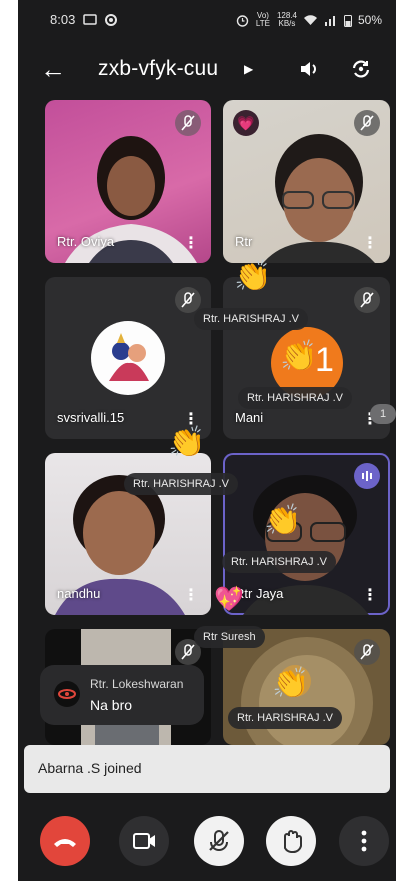 Image resolution: width=414 pixels, height=881 pixels. What do you see at coordinates (287, 23) in the screenshot?
I see `network-speed-unit: KB/s` at bounding box center [287, 23].